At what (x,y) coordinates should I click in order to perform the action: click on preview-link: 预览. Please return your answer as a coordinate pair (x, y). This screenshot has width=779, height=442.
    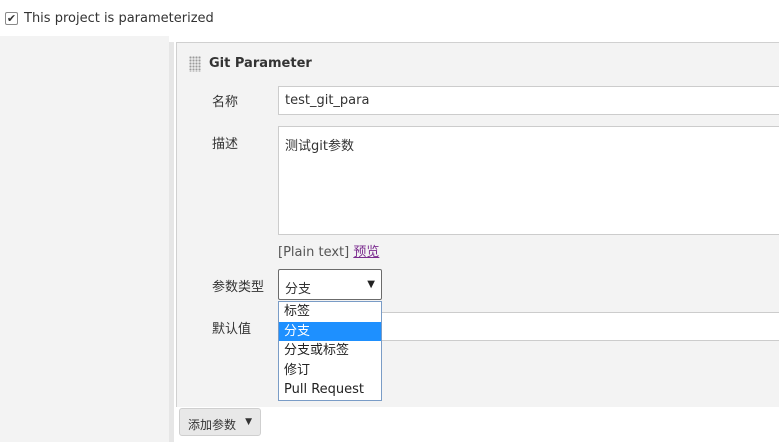
    Looking at the image, I should click on (366, 252).